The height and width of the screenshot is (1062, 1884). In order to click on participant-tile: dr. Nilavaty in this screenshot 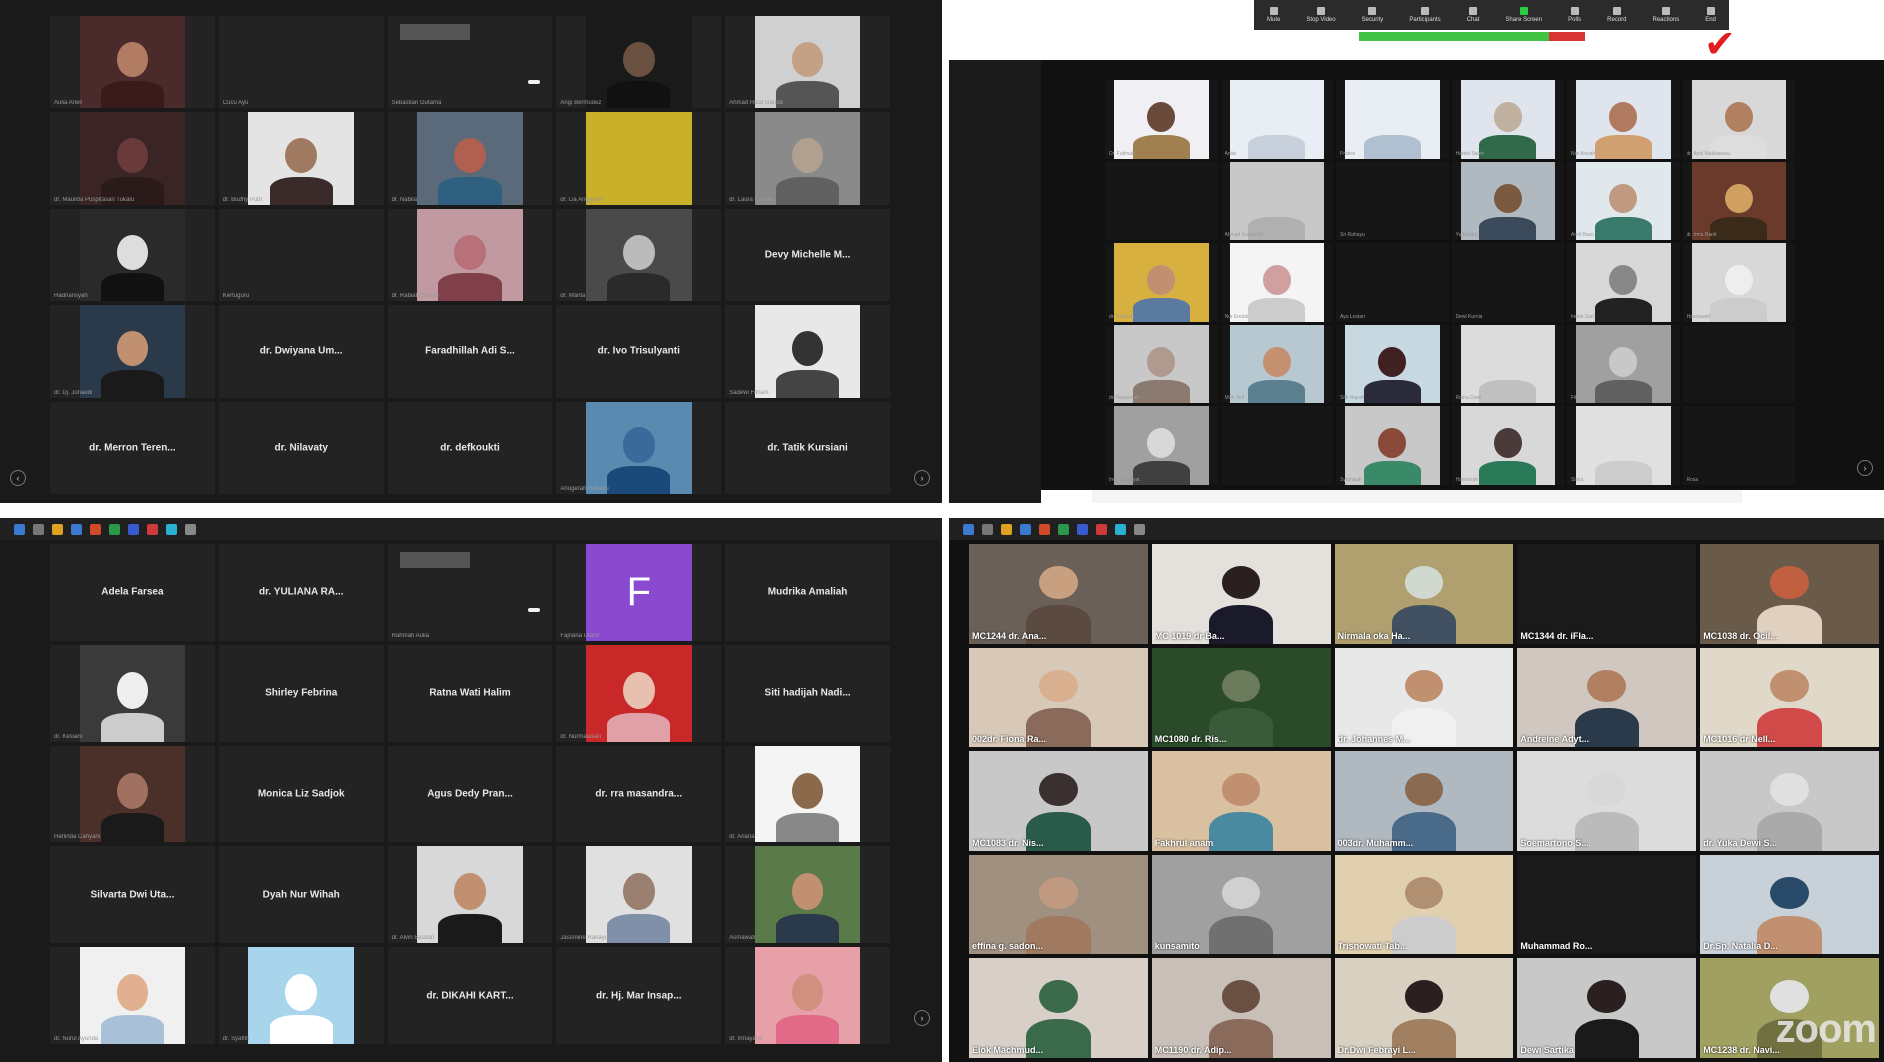, I will do `click(301, 447)`.